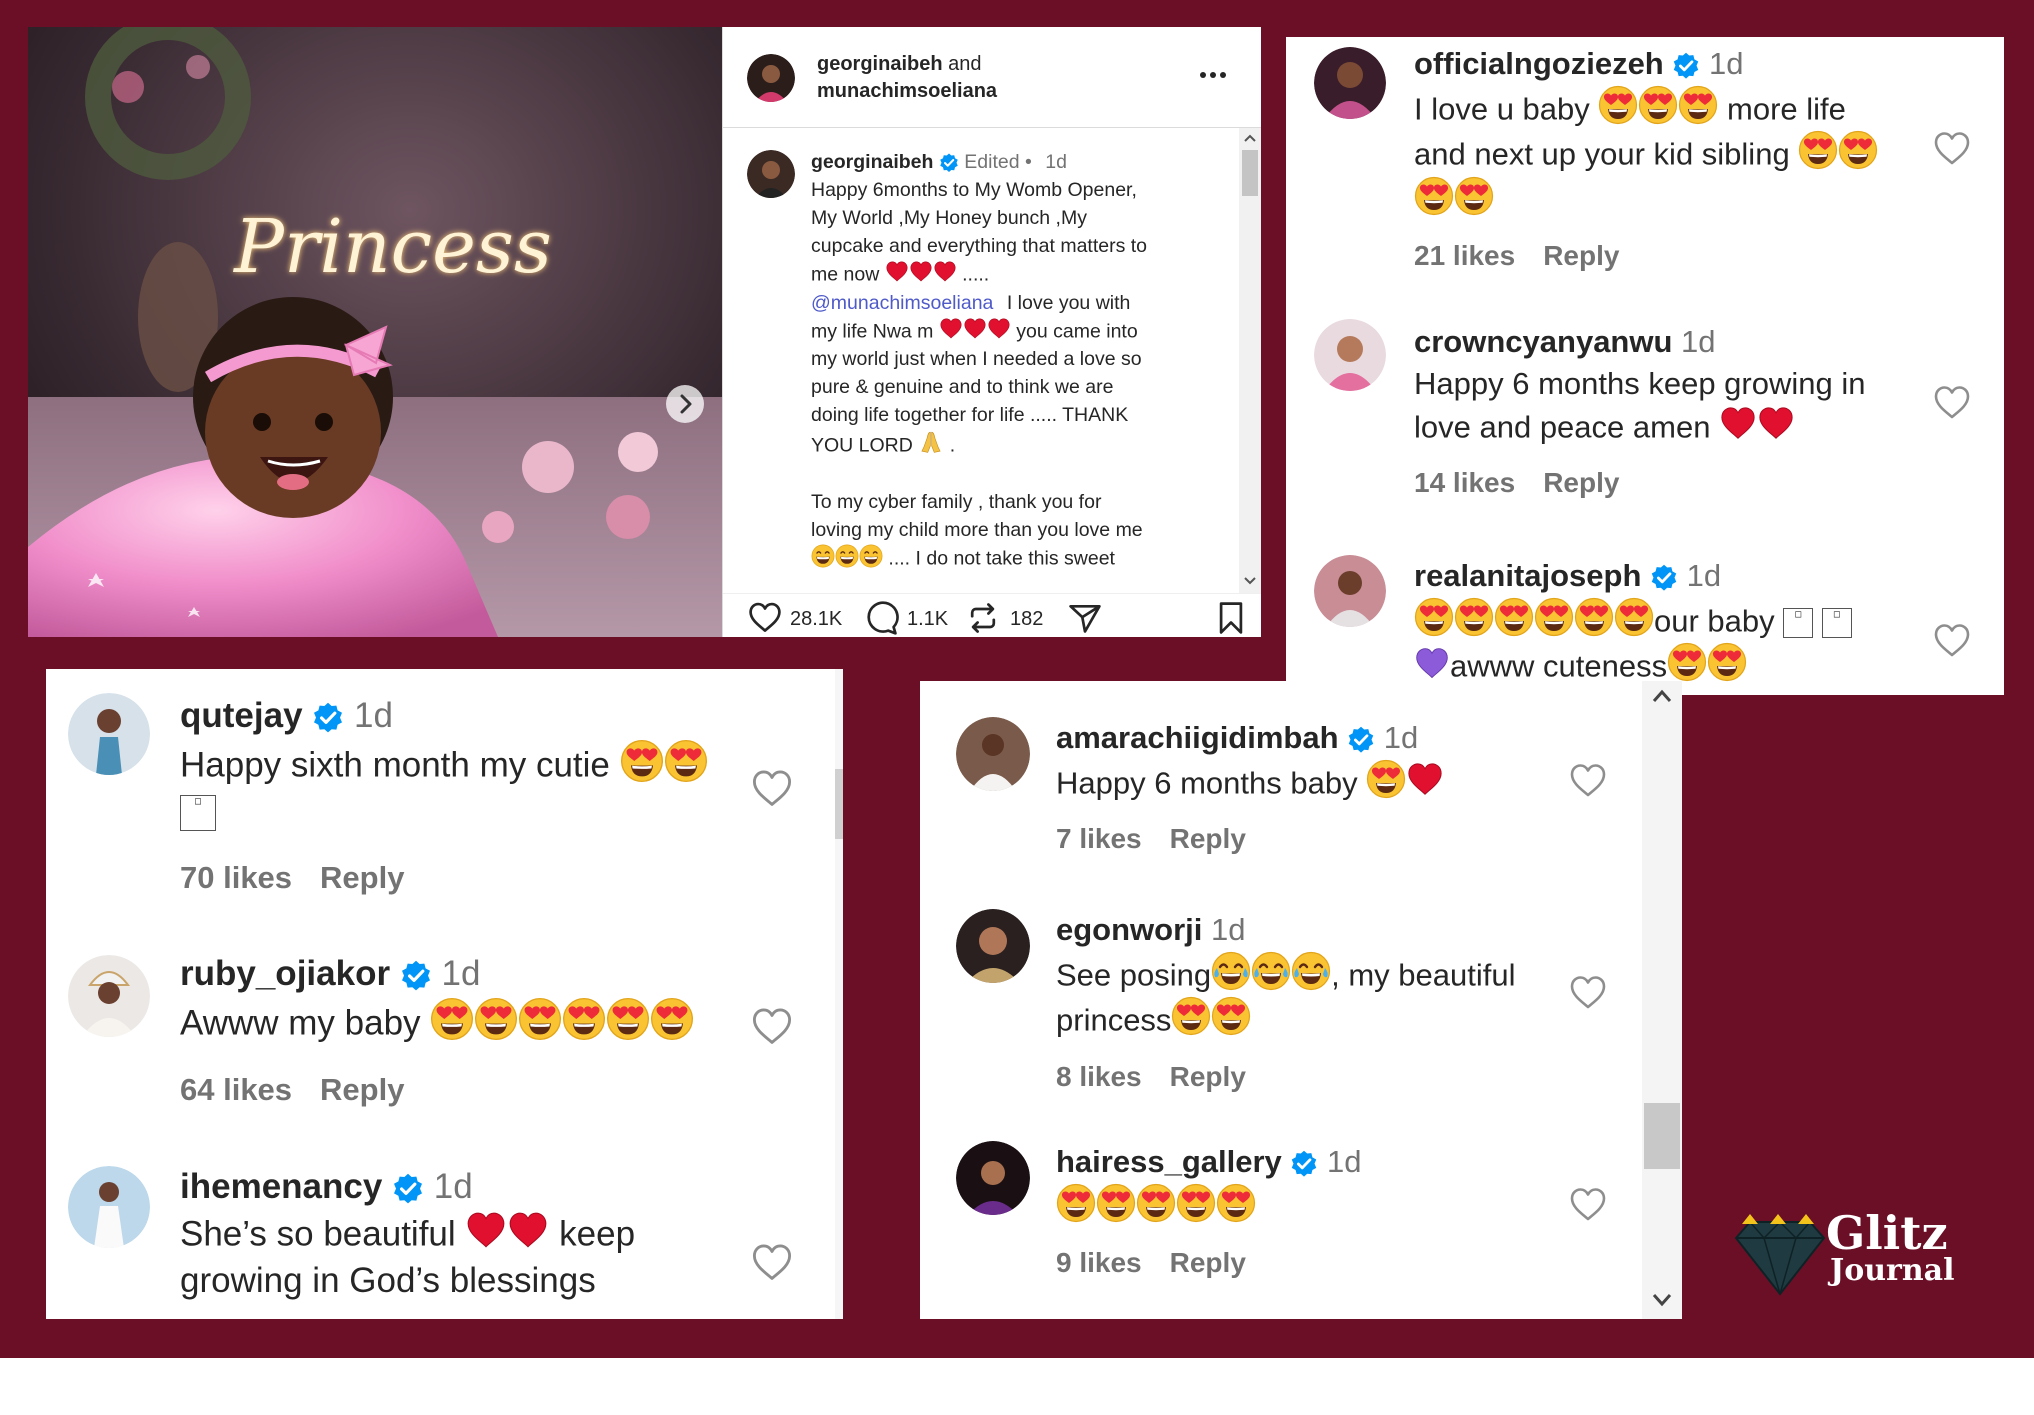 This screenshot has width=2034, height=1415. What do you see at coordinates (1099, 838) in the screenshot?
I see `comment-likes: 7 likes` at bounding box center [1099, 838].